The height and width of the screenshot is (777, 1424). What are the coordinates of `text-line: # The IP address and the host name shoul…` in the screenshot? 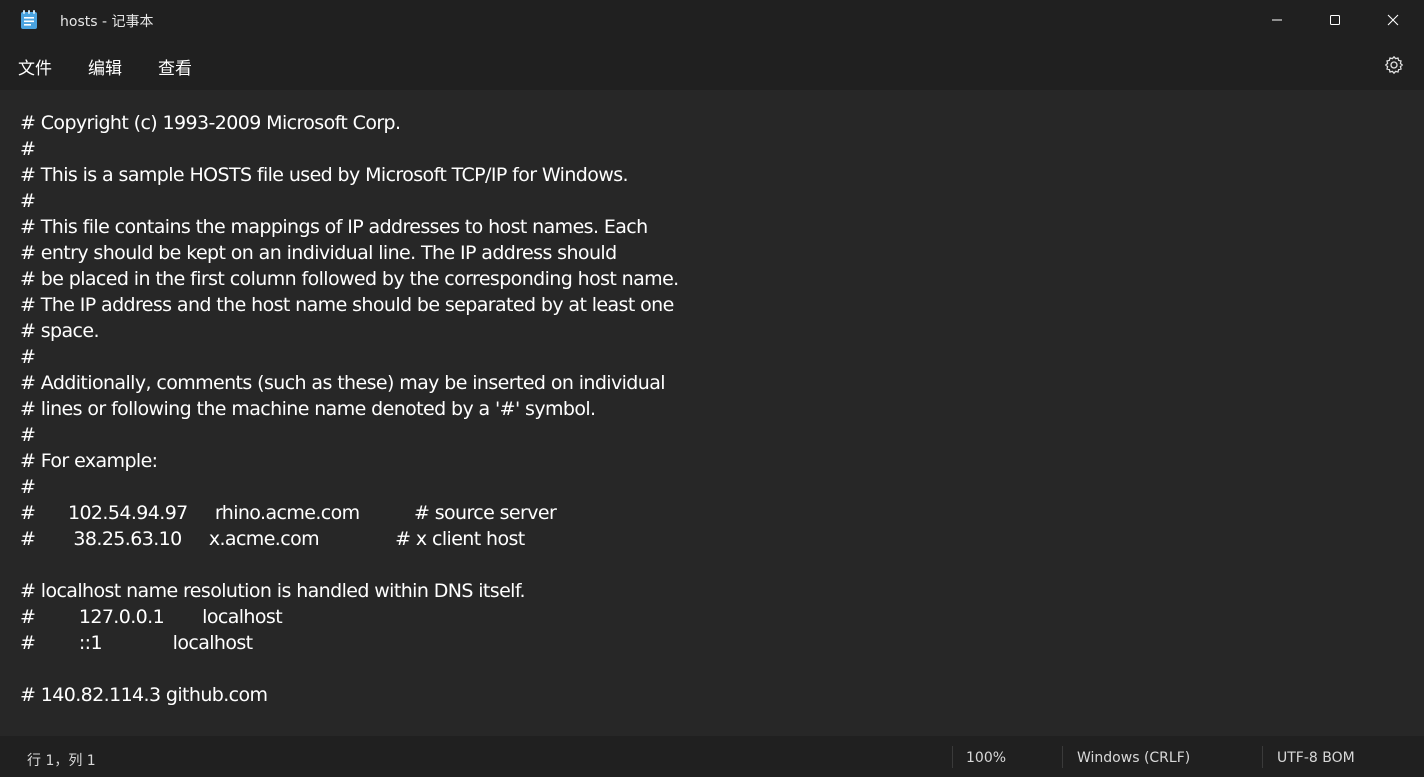 It's located at (715, 305).